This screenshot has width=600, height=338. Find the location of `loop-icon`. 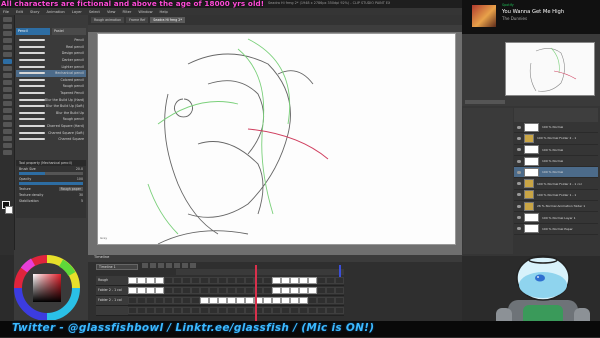

loop-icon is located at coordinates (177, 265).